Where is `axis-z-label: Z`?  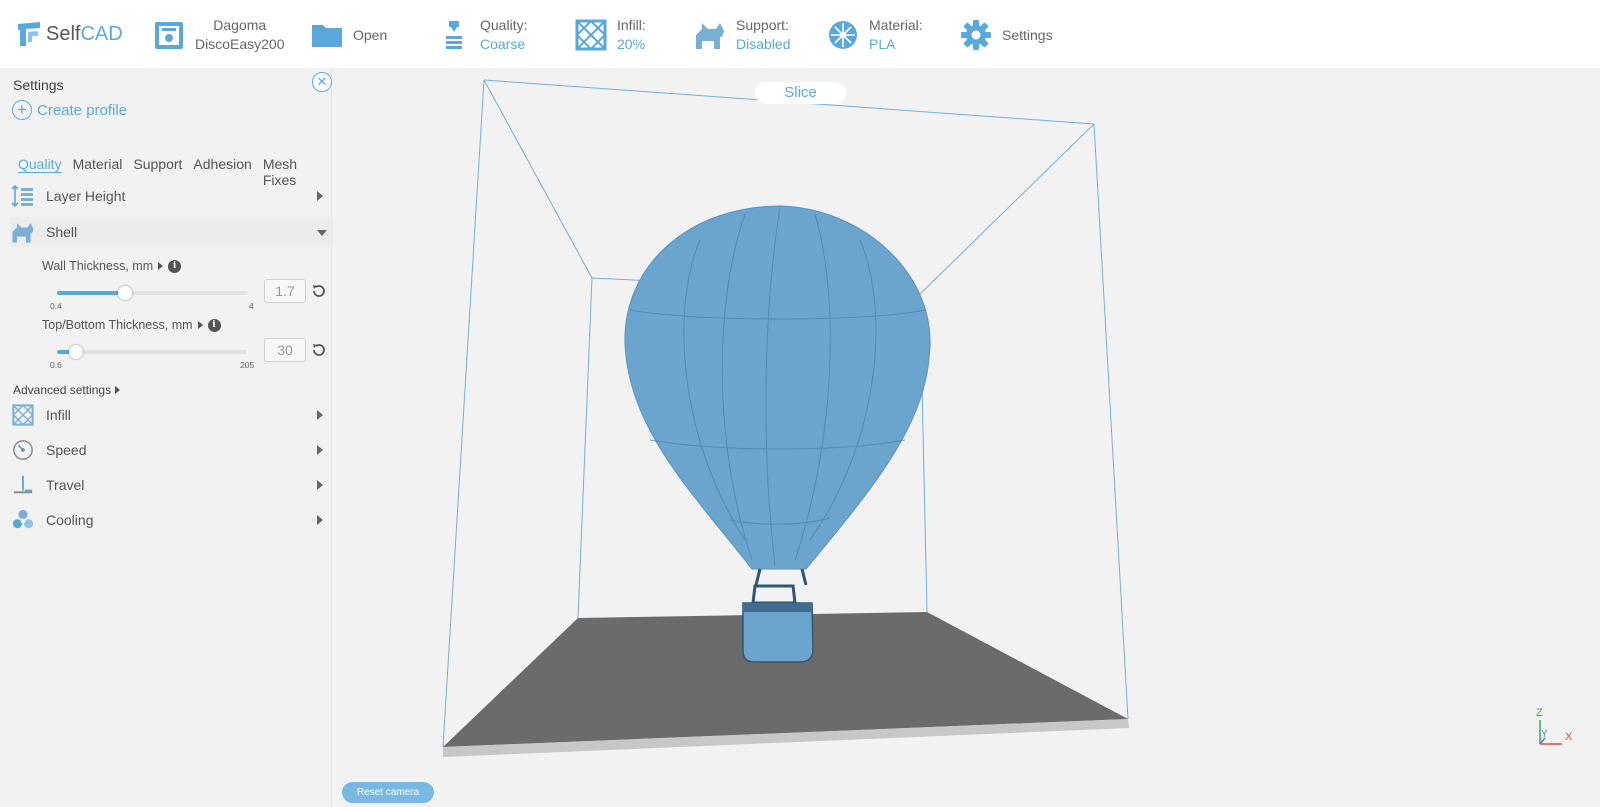 axis-z-label: Z is located at coordinates (1539, 713).